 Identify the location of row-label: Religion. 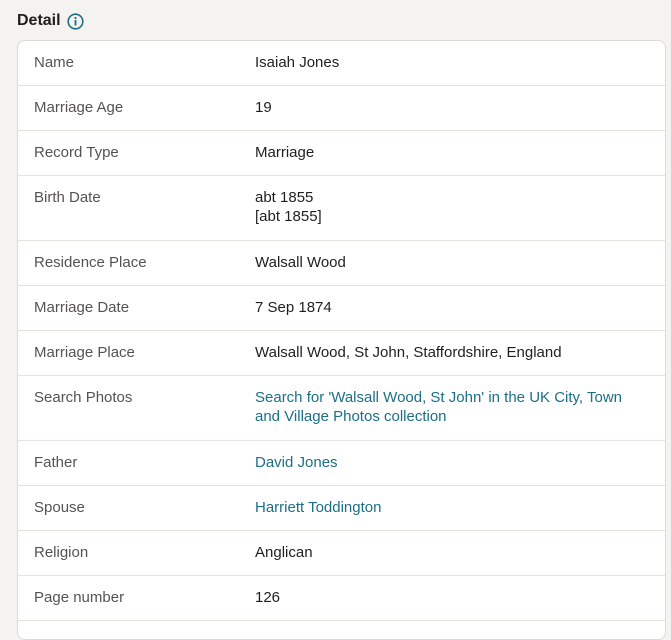
(61, 552).